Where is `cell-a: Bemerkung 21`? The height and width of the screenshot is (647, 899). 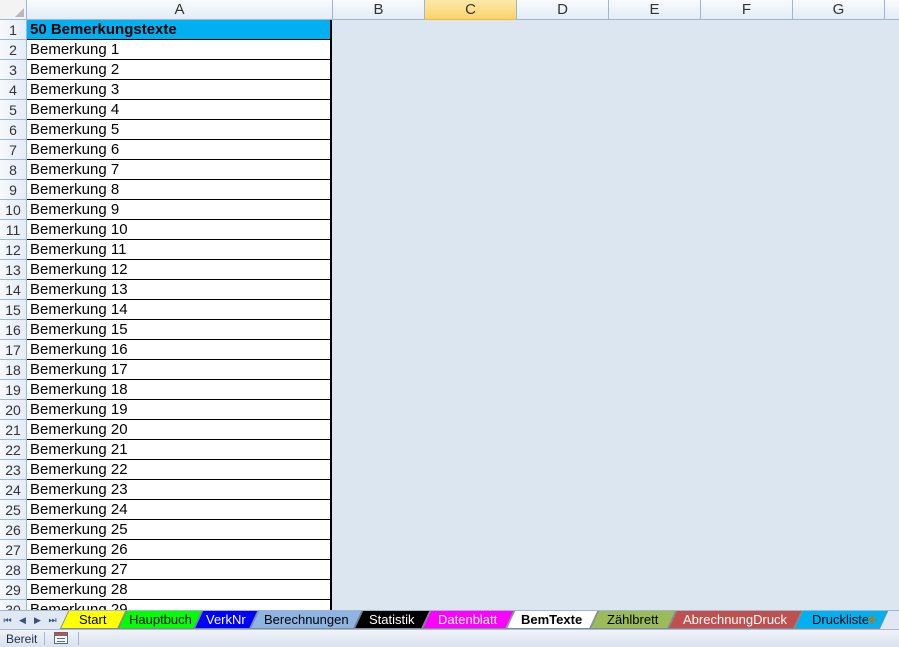 cell-a: Bemerkung 21 is located at coordinates (179, 450).